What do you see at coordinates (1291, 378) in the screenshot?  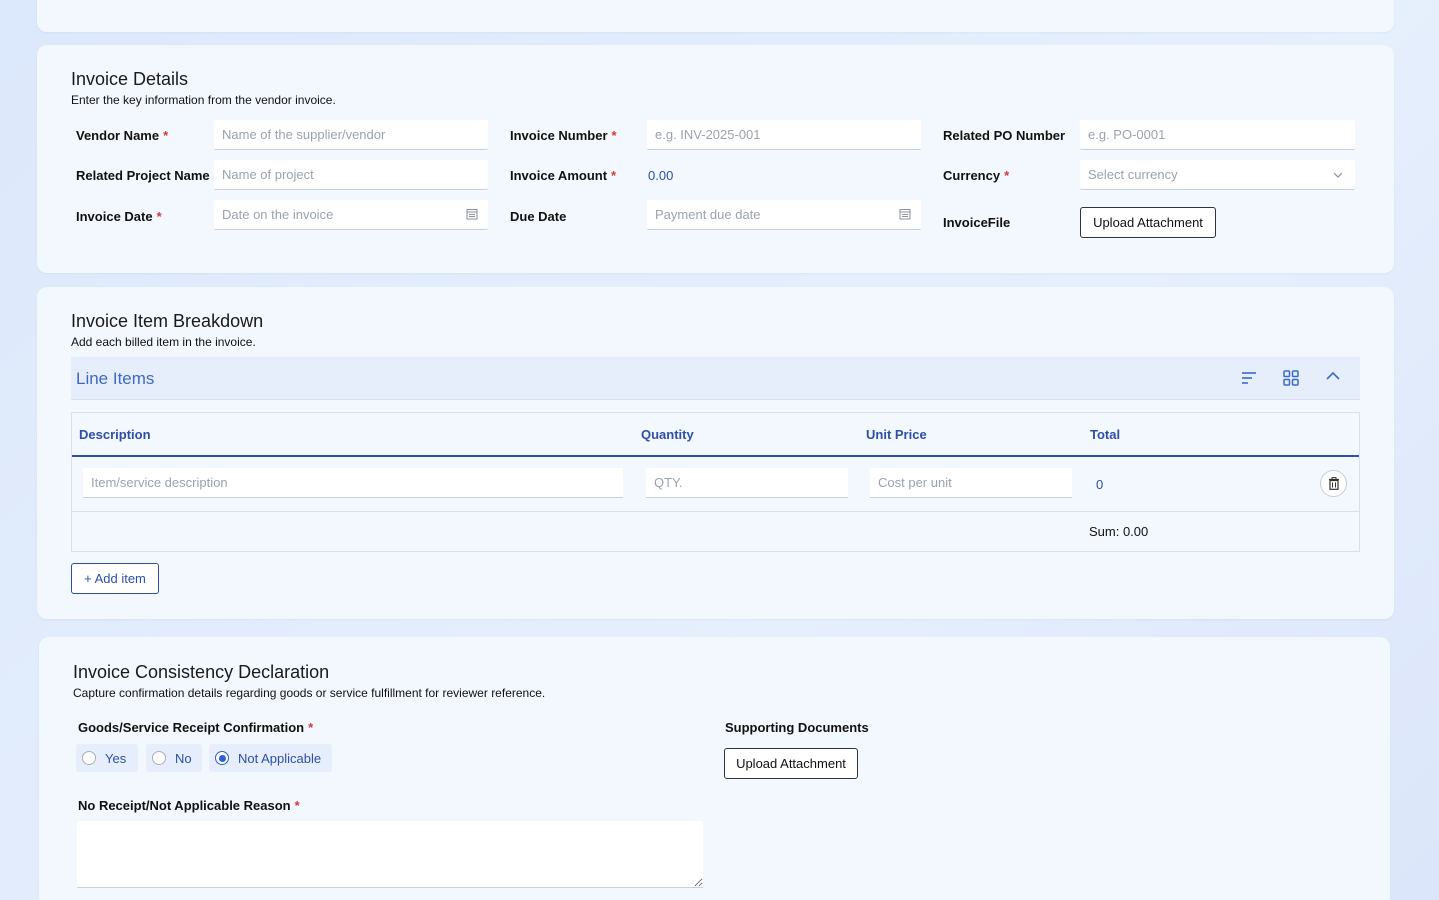 I see `grid-icon` at bounding box center [1291, 378].